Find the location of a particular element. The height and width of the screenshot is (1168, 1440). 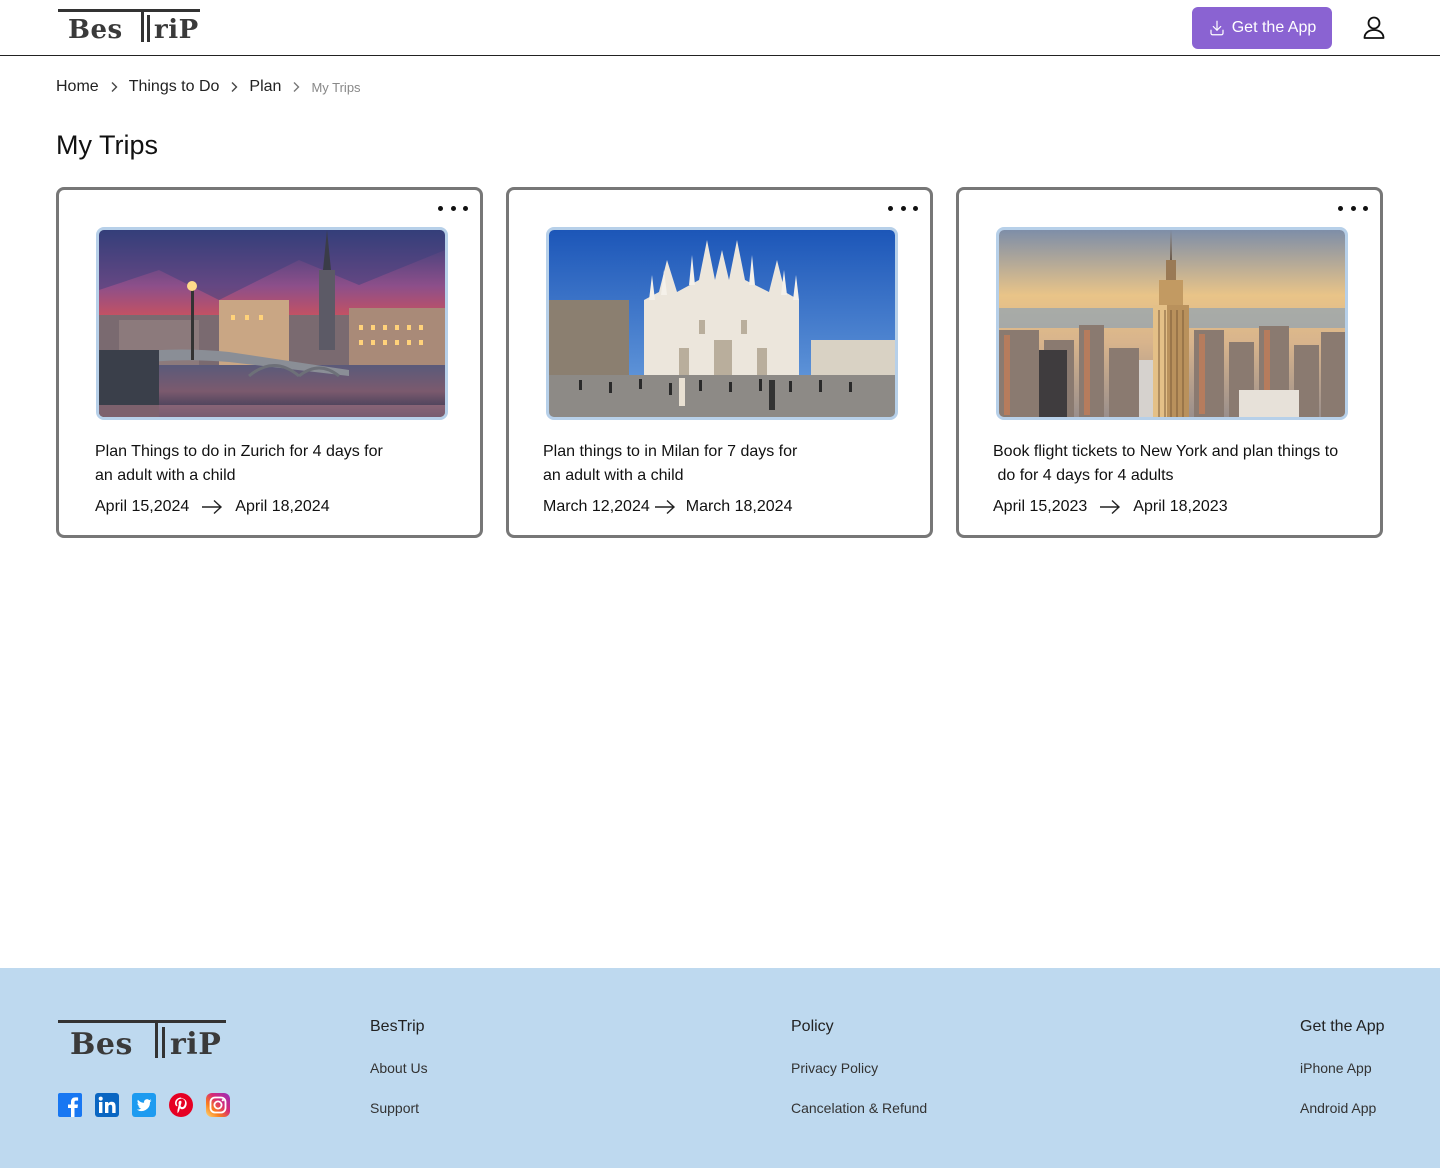

trip-image-zurich is located at coordinates (272, 323).